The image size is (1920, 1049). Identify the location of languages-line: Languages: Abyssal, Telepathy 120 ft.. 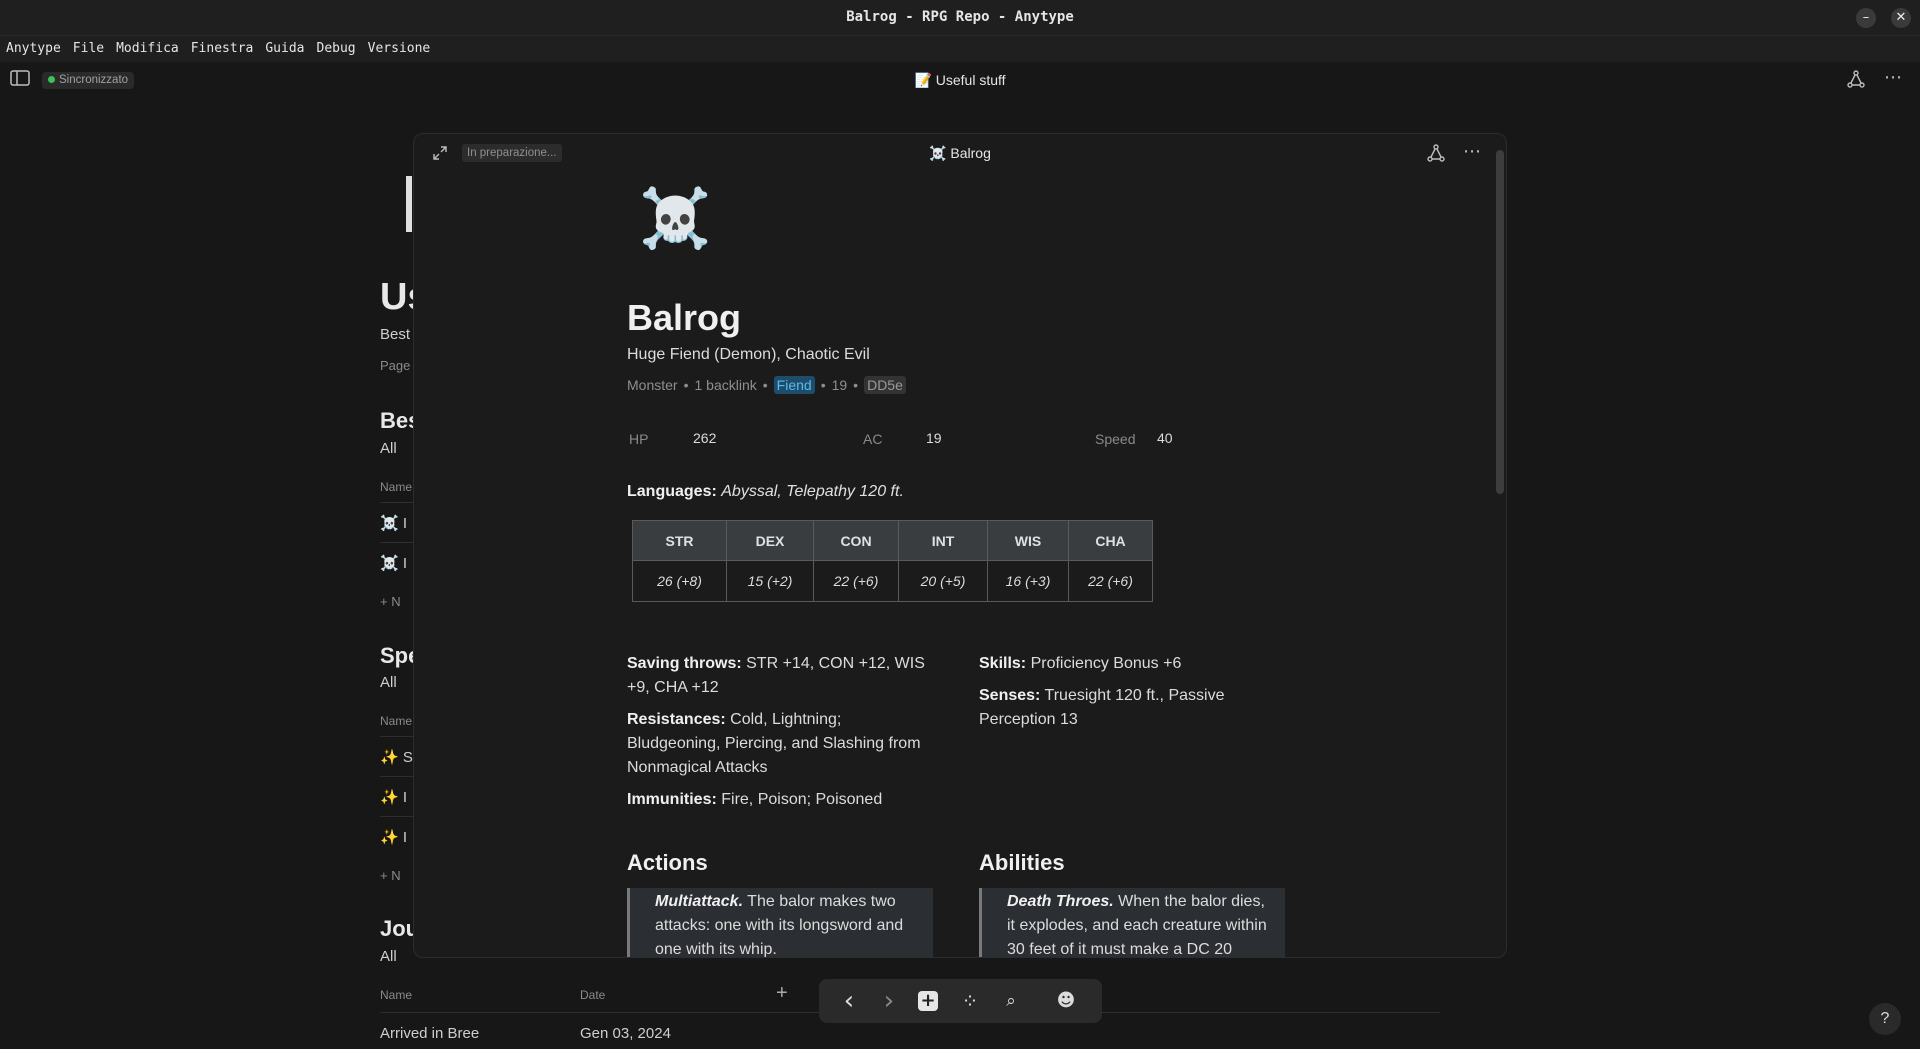
(765, 491).